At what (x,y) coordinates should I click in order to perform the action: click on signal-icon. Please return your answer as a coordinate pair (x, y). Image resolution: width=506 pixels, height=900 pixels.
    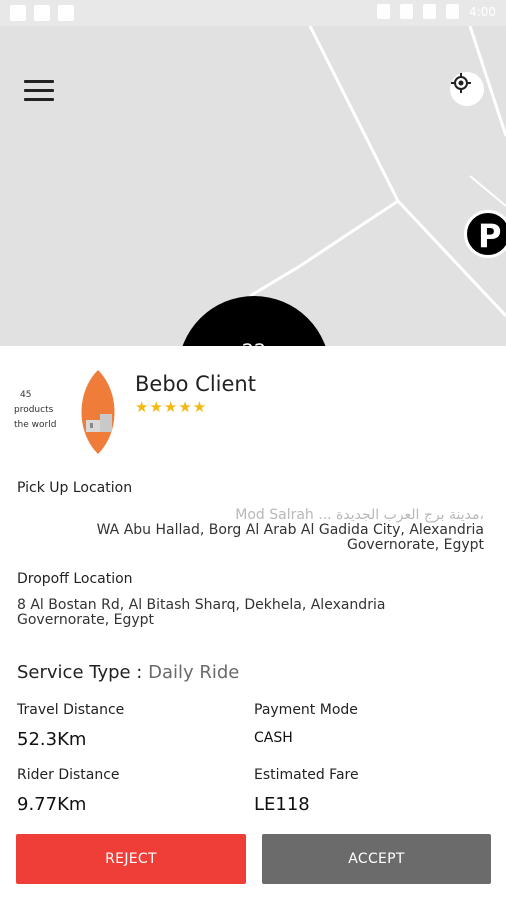
    Looking at the image, I should click on (430, 11).